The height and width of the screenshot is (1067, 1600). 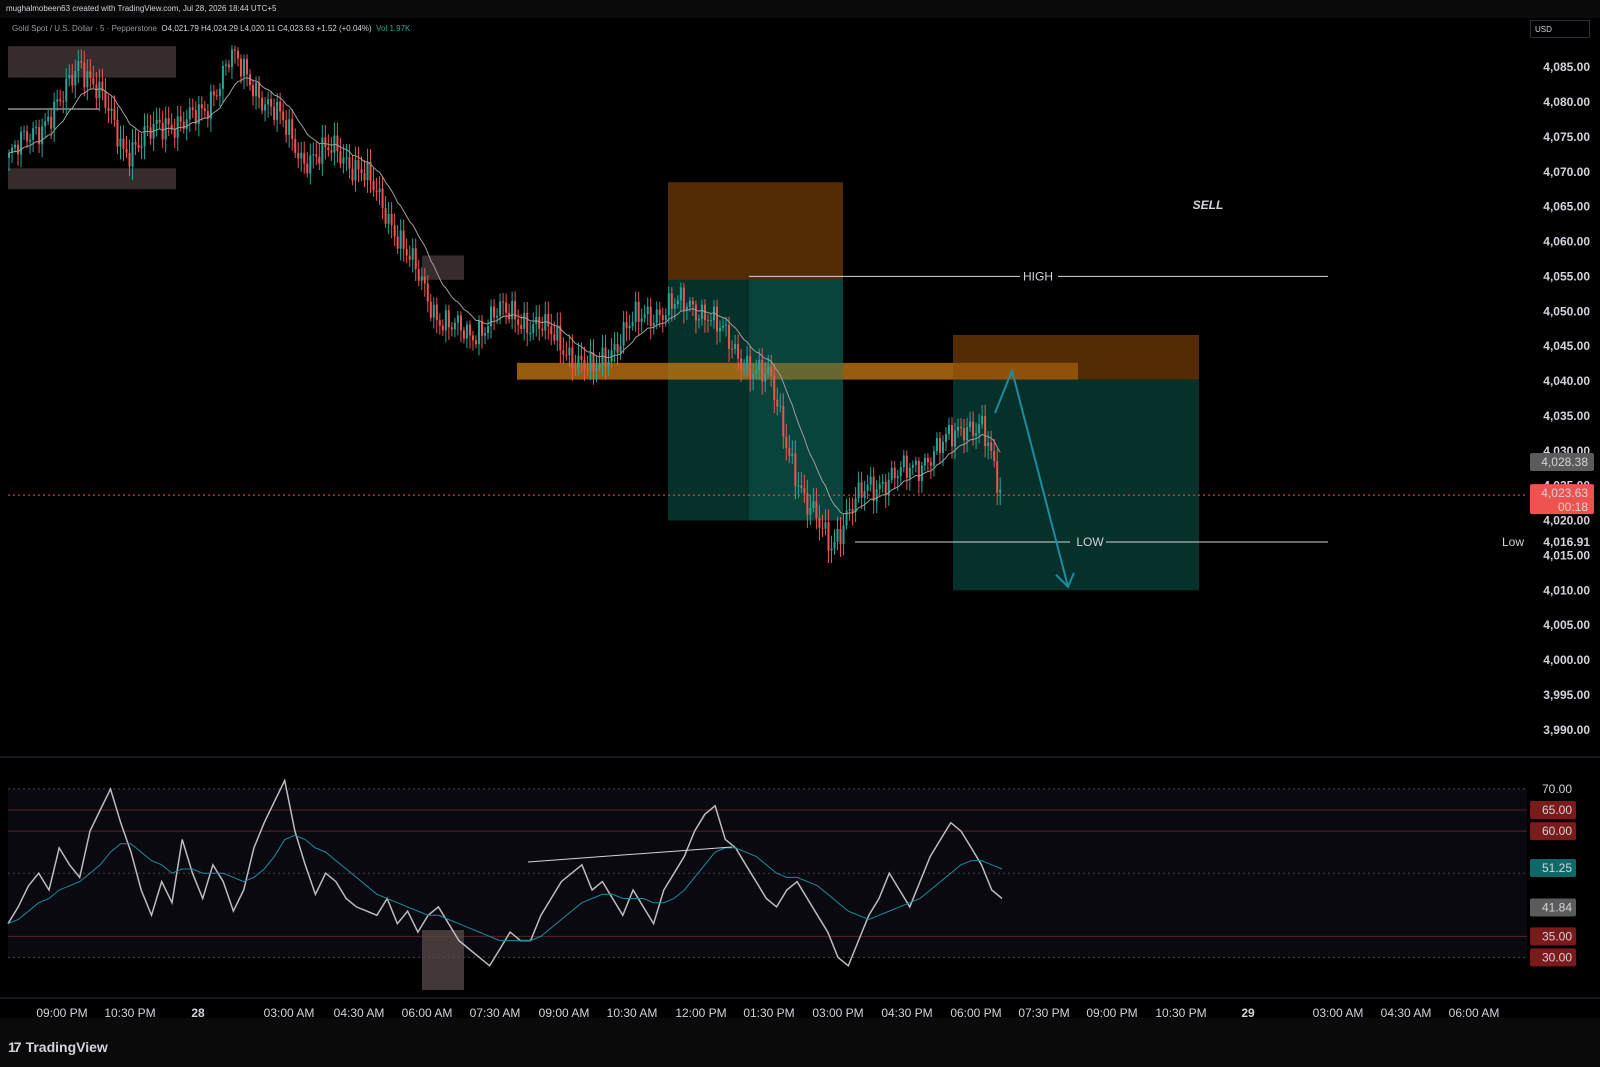 What do you see at coordinates (1566, 625) in the screenshot?
I see `price-tick-label: 4,005.00` at bounding box center [1566, 625].